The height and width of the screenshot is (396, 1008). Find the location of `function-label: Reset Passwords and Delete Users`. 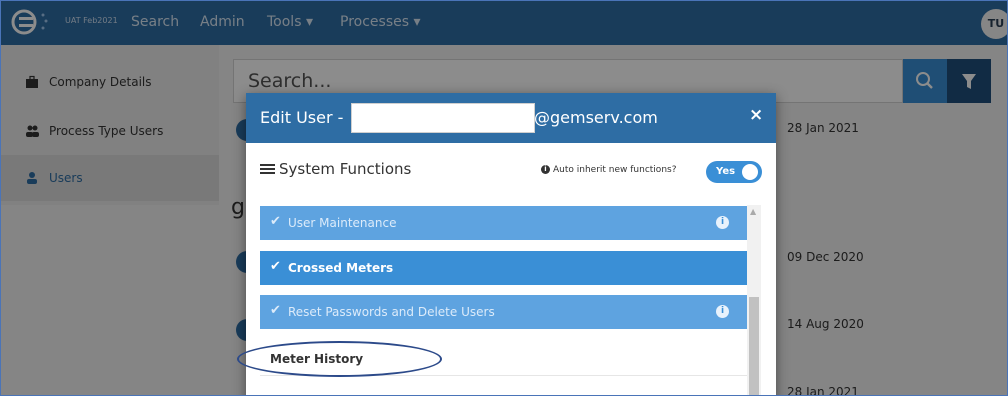

function-label: Reset Passwords and Delete Users is located at coordinates (391, 312).